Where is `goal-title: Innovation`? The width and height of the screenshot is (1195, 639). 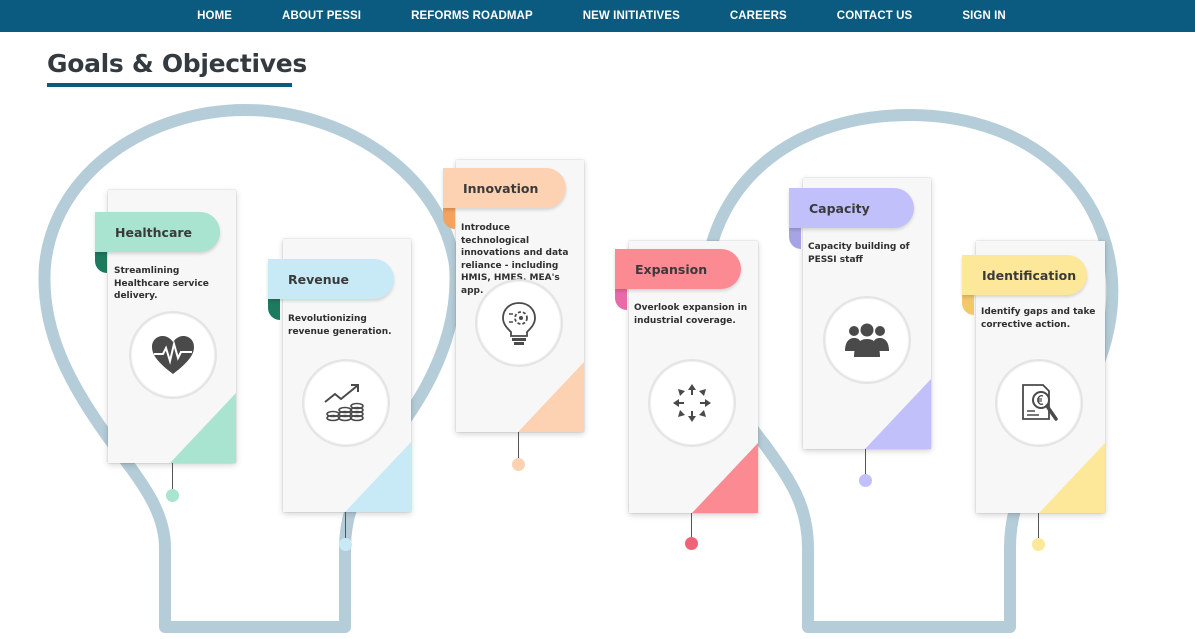
goal-title: Innovation is located at coordinates (504, 188).